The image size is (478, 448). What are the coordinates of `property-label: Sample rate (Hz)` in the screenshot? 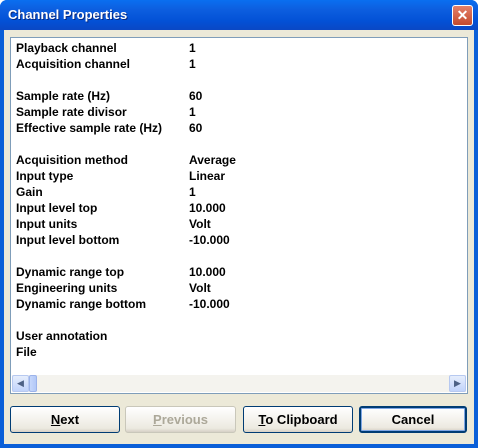 It's located at (63, 96).